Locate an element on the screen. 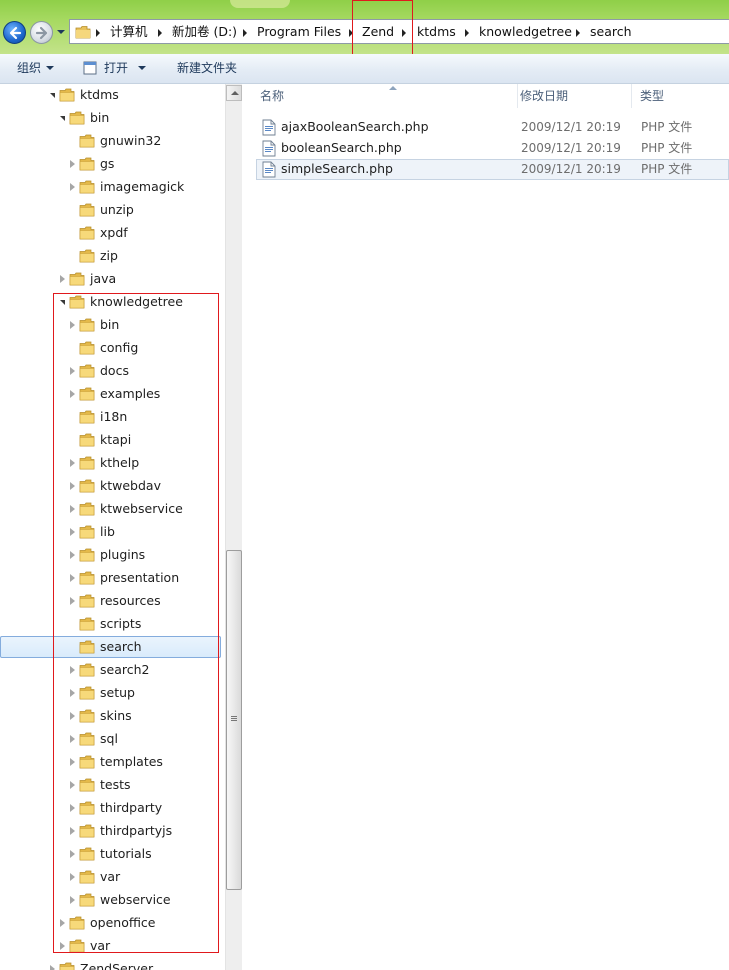  tree-item: unzip is located at coordinates (112, 210).